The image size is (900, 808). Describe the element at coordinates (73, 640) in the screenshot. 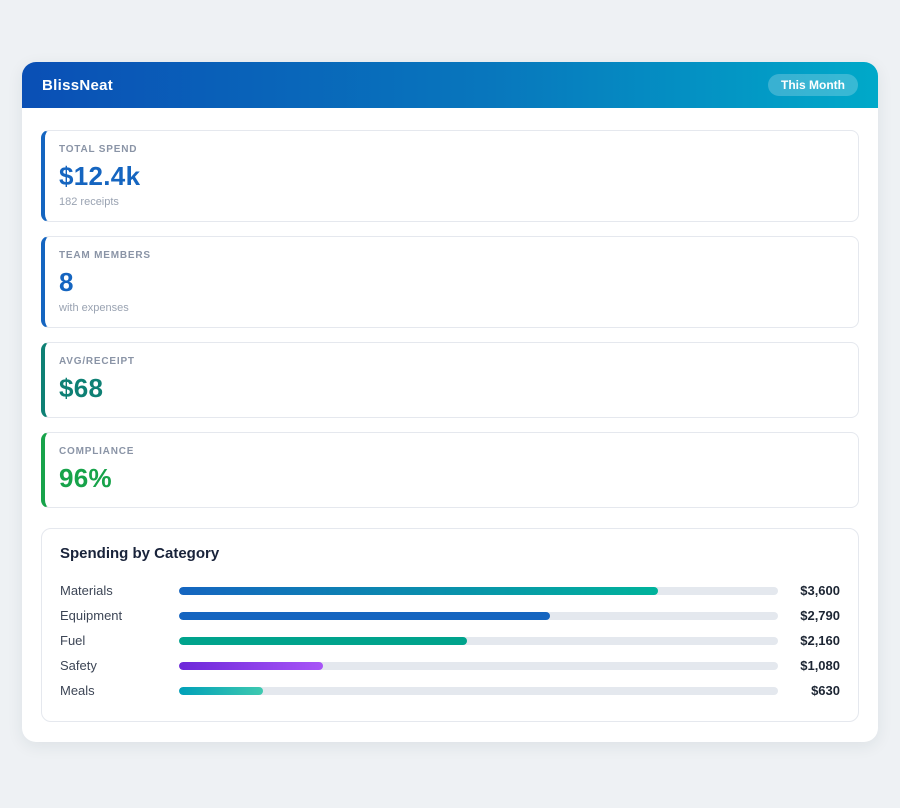

I see `category-label: Fuel` at that location.